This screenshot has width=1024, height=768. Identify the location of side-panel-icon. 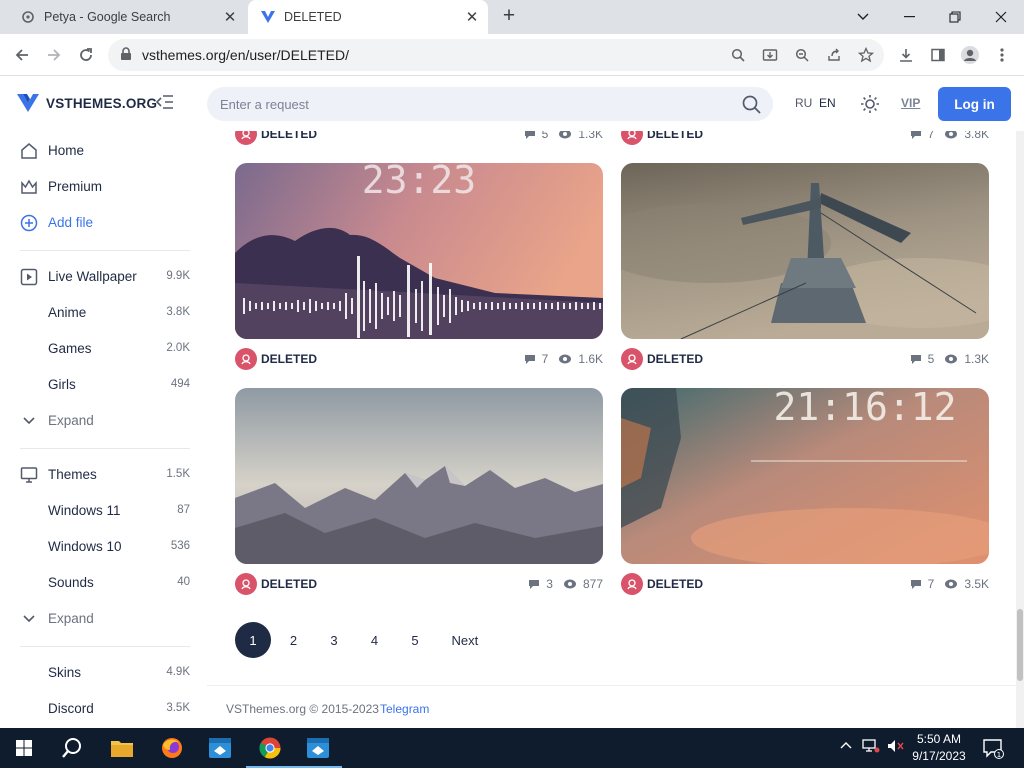
(938, 55).